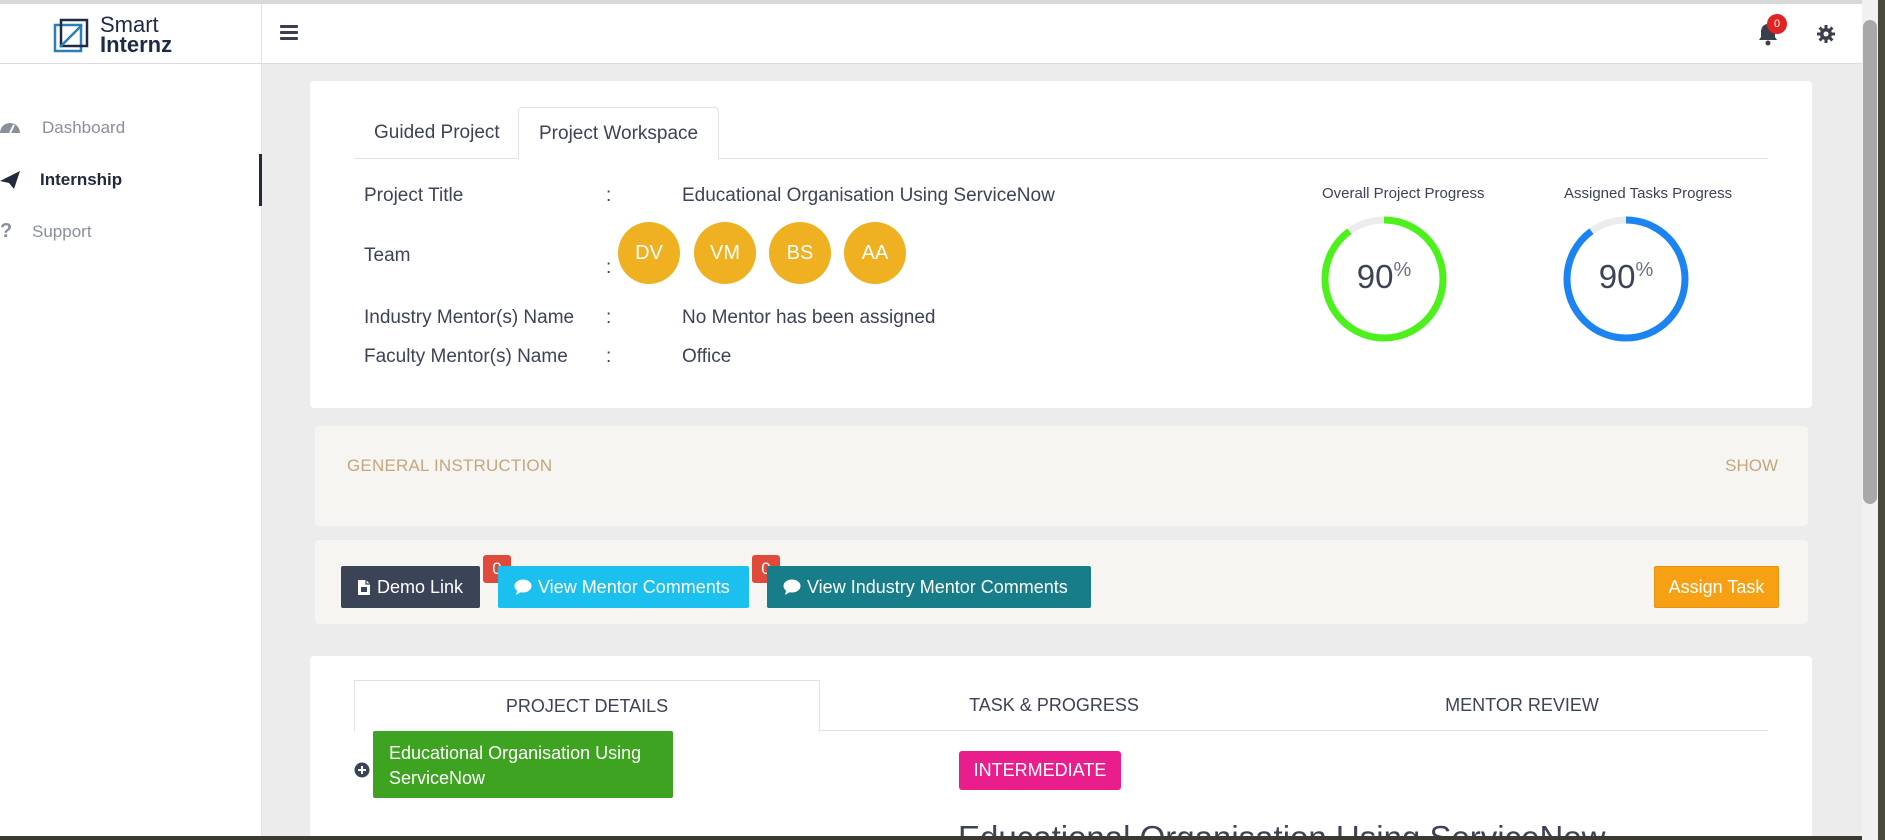 The image size is (1885, 840). I want to click on brand-line2: Internz, so click(136, 44).